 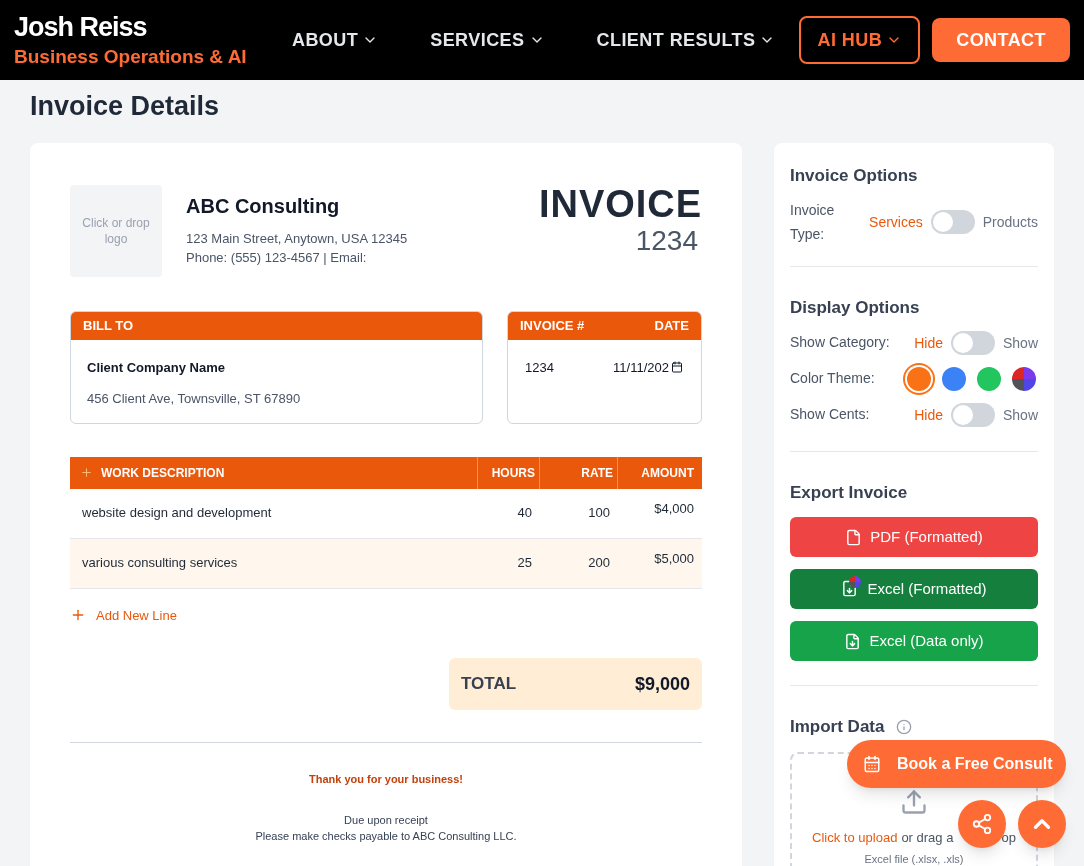 What do you see at coordinates (156, 367) in the screenshot?
I see `client-name: Client Company Name` at bounding box center [156, 367].